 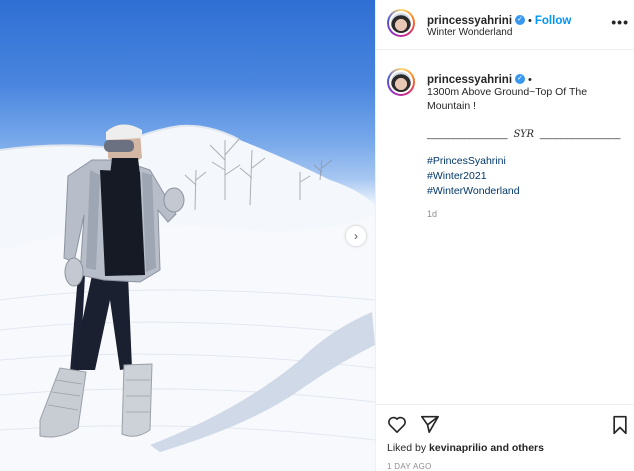 What do you see at coordinates (409, 466) in the screenshot?
I see `post-timestamp: 1 DAY AGO` at bounding box center [409, 466].